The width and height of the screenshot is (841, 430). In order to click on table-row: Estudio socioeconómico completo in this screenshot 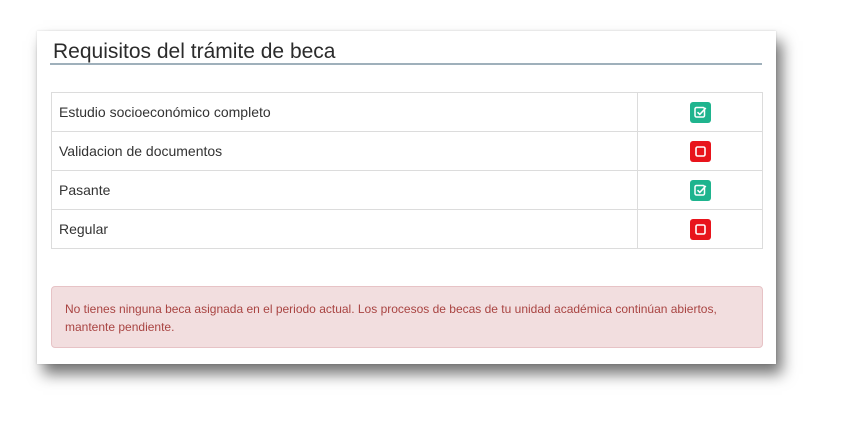, I will do `click(407, 112)`.